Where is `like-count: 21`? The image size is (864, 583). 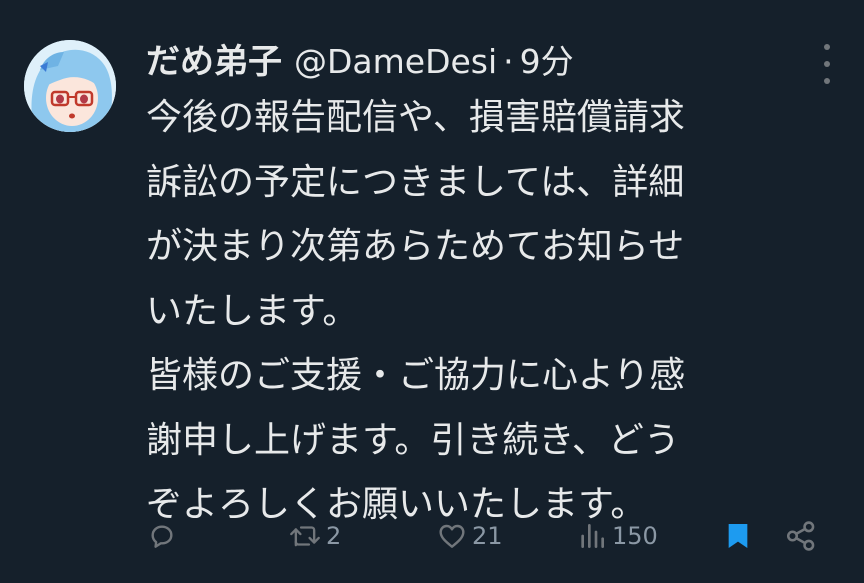
like-count: 21 is located at coordinates (487, 536).